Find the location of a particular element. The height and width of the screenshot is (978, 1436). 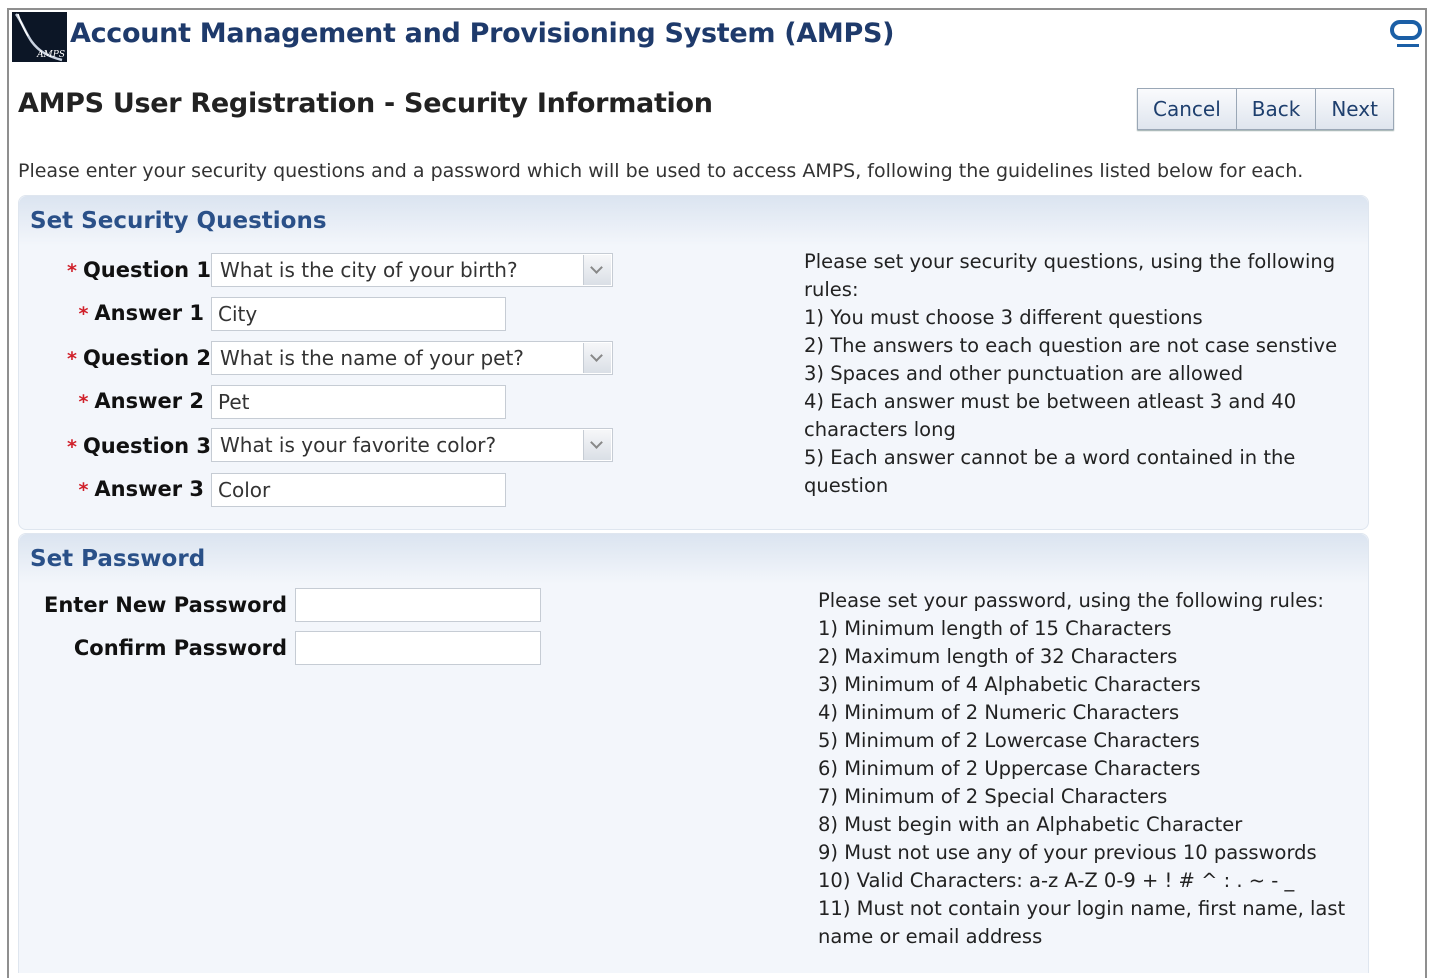

rule-line: 1) Minimum length of 15 Characters is located at coordinates (995, 628).